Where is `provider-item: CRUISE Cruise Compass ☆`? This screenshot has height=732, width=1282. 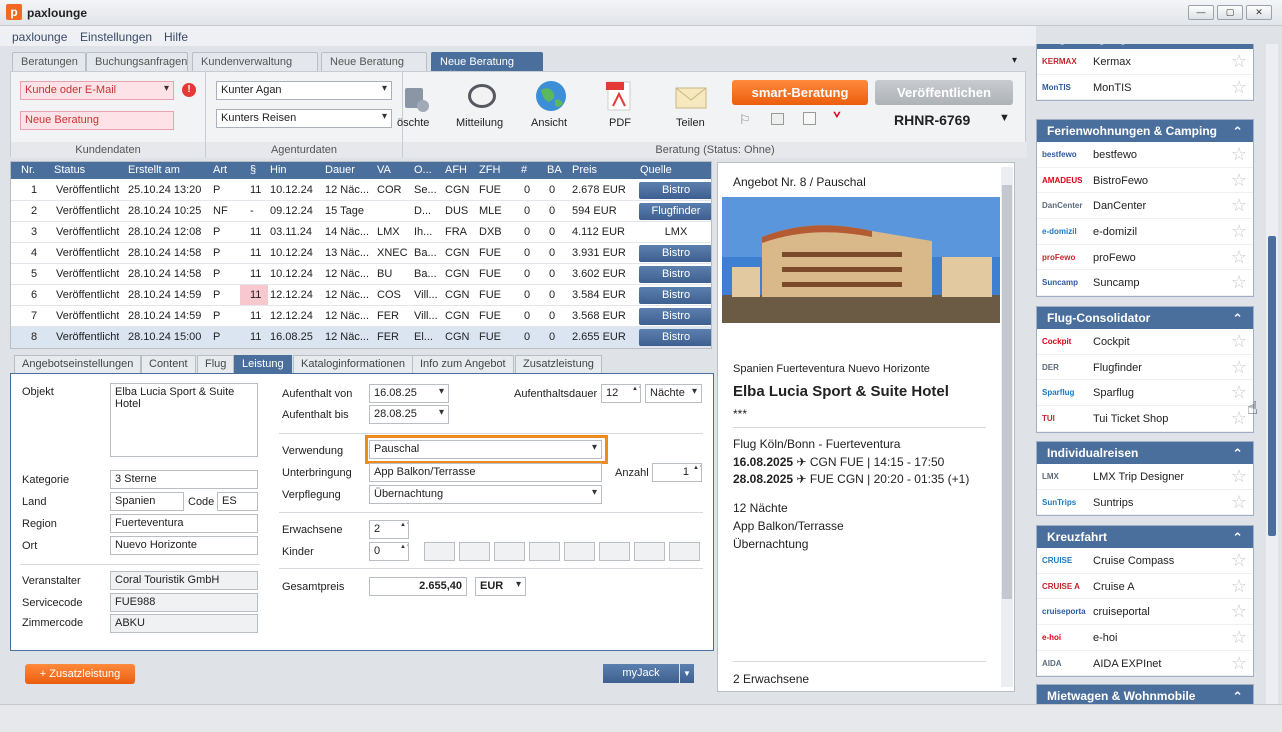
provider-item: CRUISE Cruise Compass ☆ is located at coordinates (1145, 561).